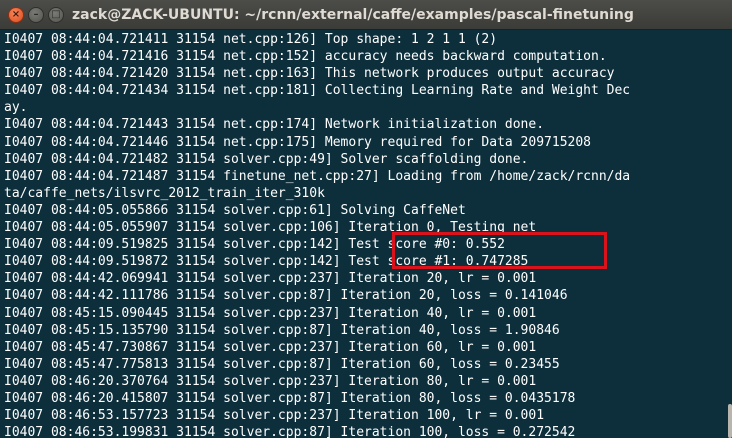 This screenshot has width=732, height=438. What do you see at coordinates (16, 108) in the screenshot?
I see `terminal-line: ay.` at bounding box center [16, 108].